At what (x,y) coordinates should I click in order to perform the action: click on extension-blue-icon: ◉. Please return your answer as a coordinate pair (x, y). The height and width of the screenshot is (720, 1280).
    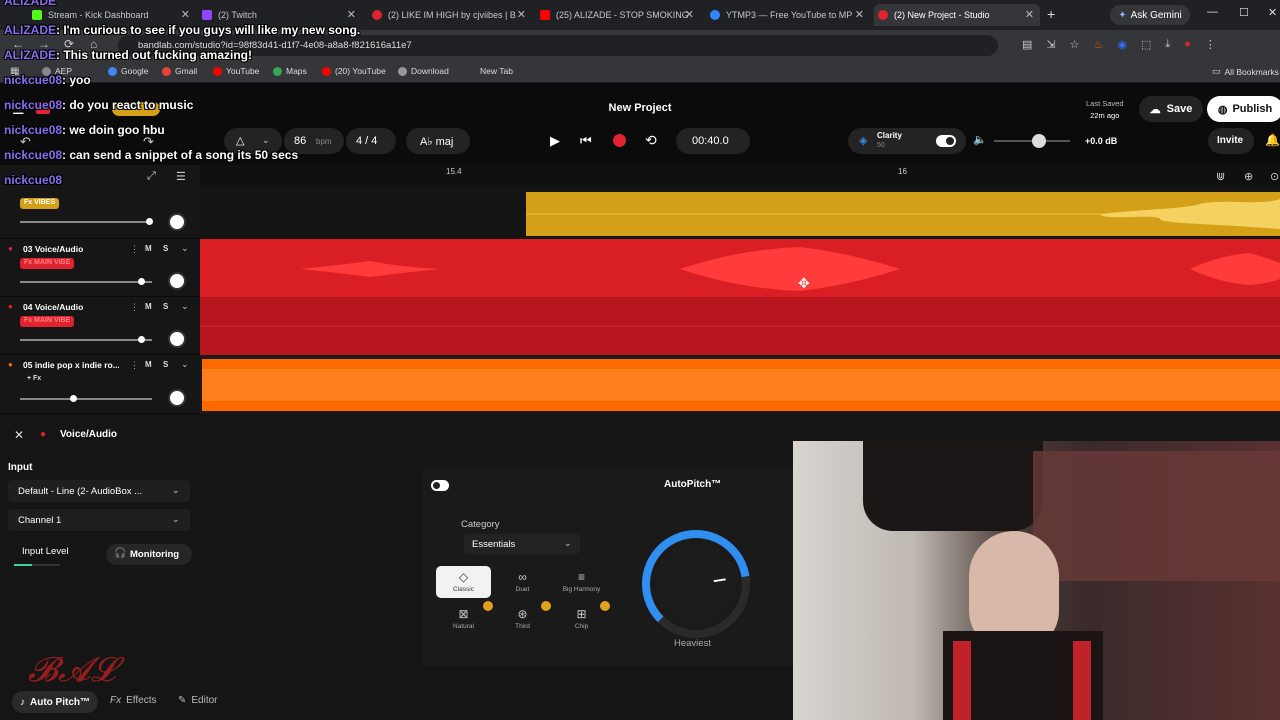
    Looking at the image, I should click on (1122, 44).